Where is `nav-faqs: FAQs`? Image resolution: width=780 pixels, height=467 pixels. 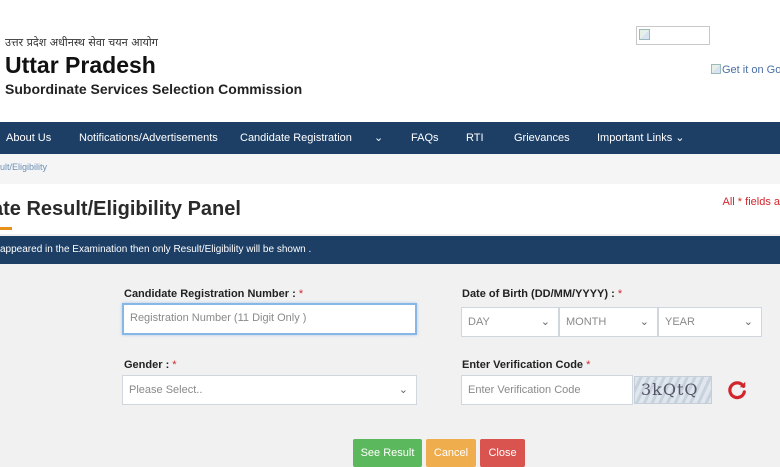
nav-faqs: FAQs is located at coordinates (425, 138).